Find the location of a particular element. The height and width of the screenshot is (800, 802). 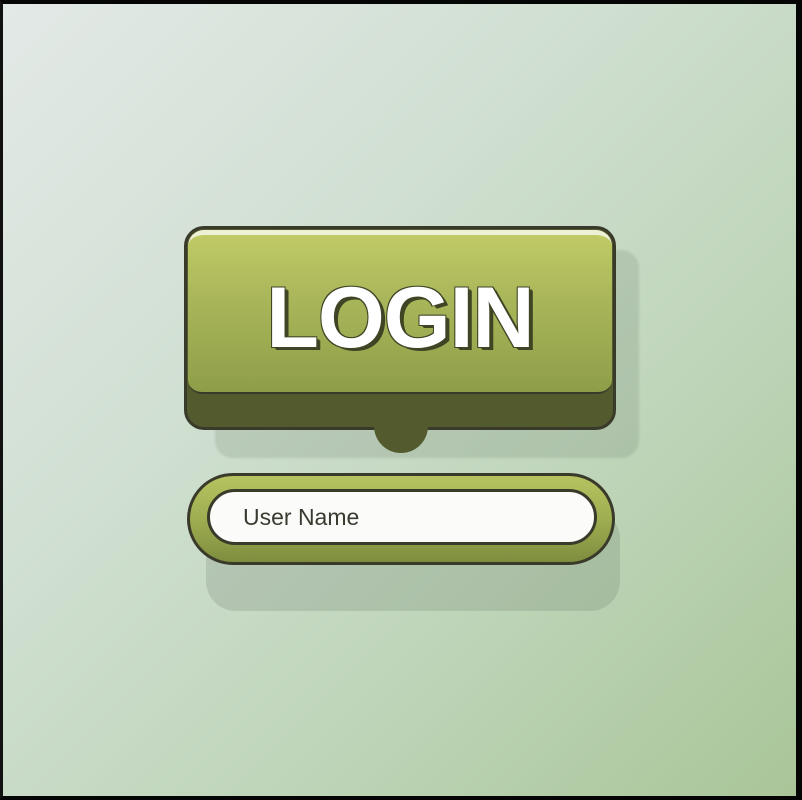

login-button-face: LOGIN is located at coordinates (400, 312).